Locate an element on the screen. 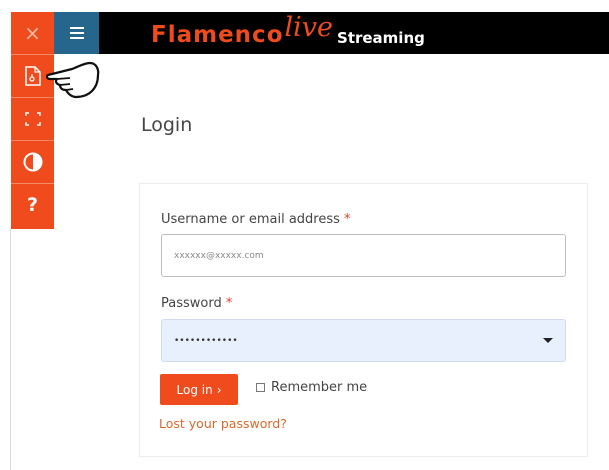 Image resolution: width=609 pixels, height=470 pixels. header-banner: Flamenco live Streaming is located at coordinates (354, 33).